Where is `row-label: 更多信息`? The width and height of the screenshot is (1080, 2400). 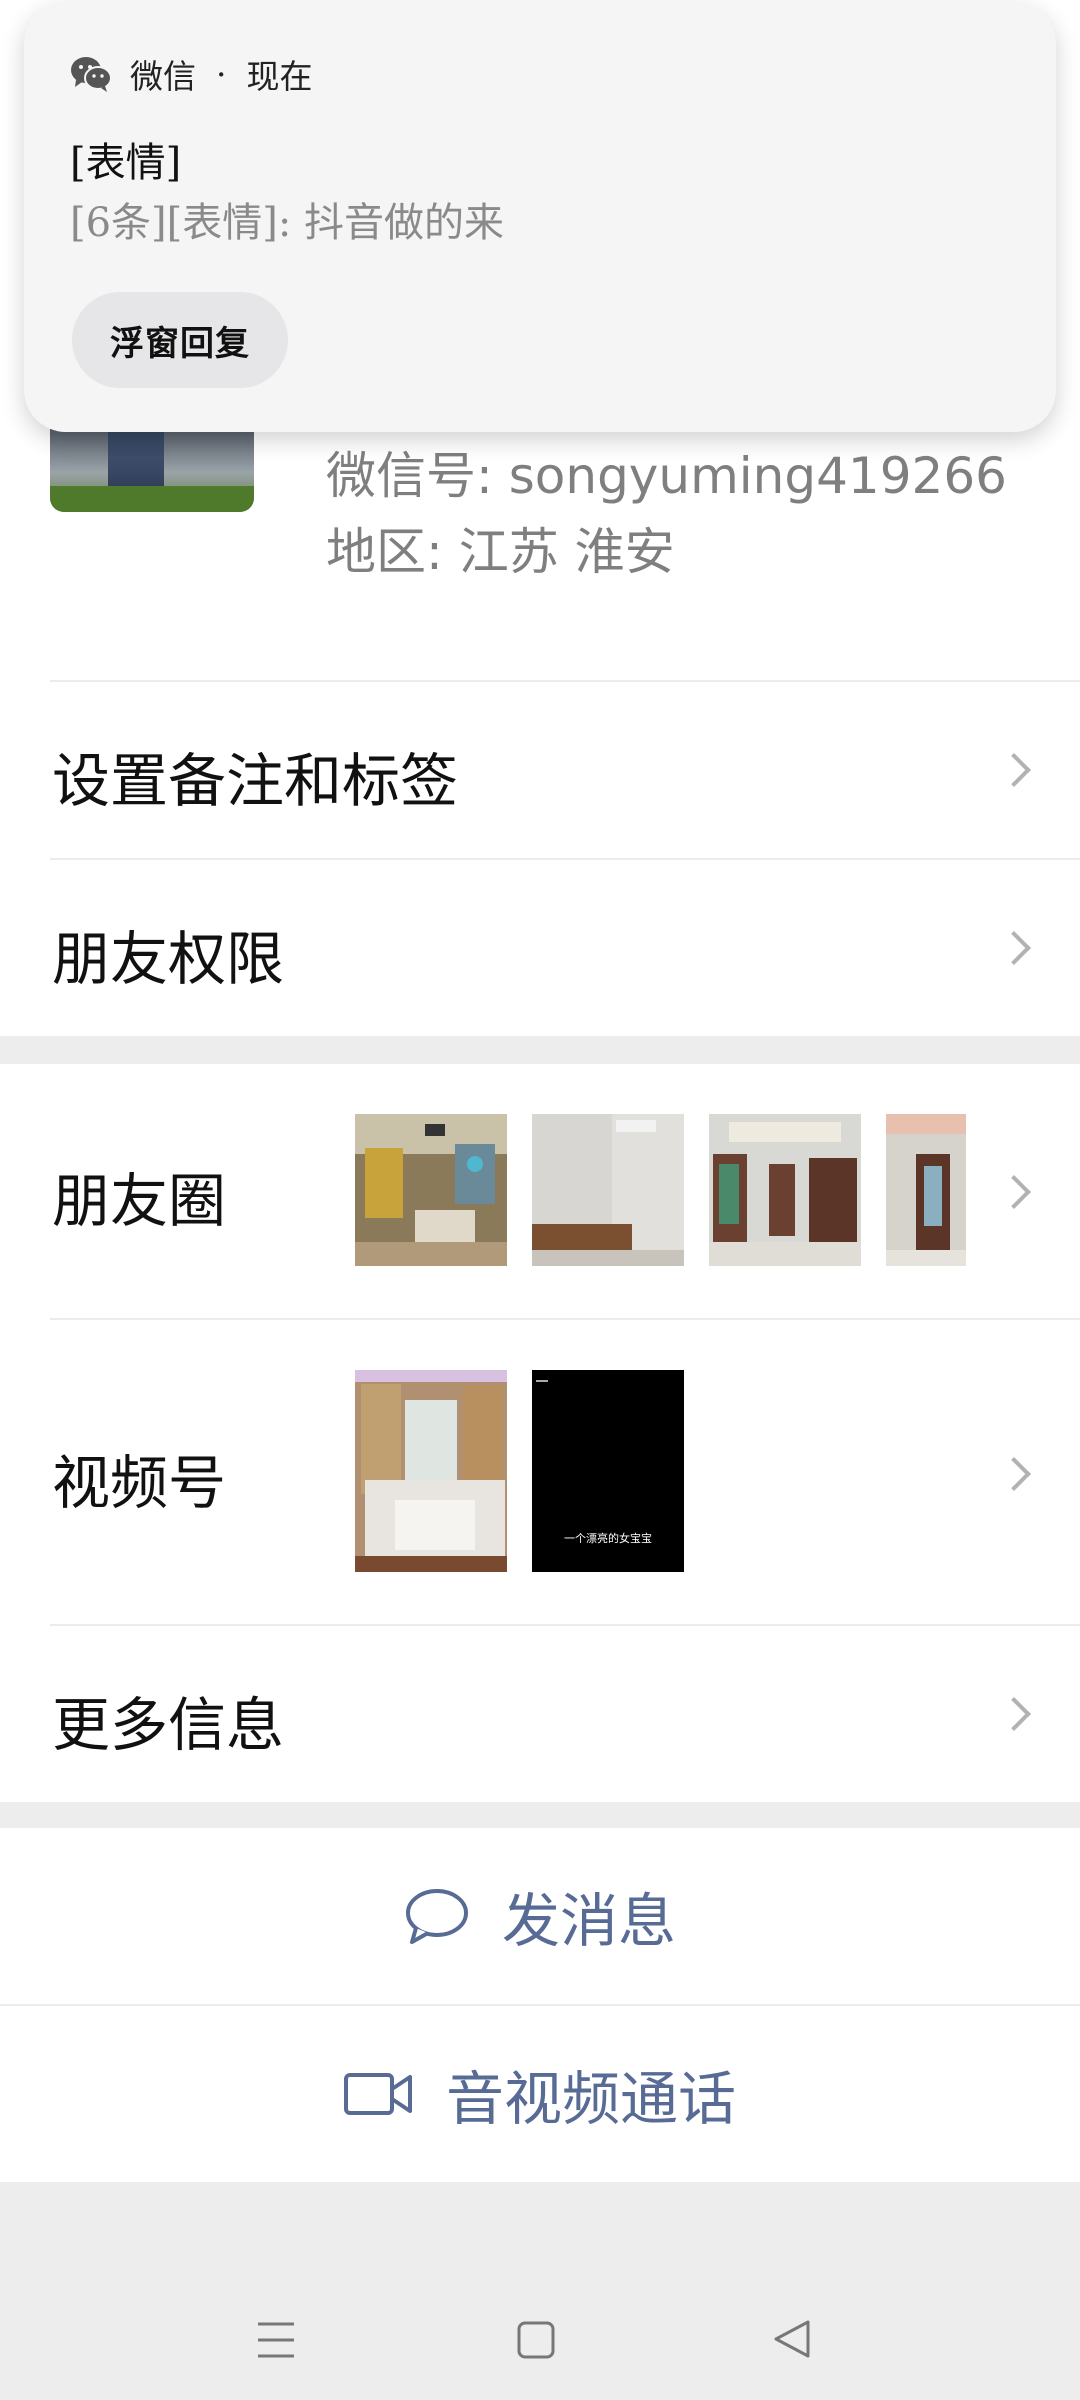 row-label: 更多信息 is located at coordinates (168, 1725).